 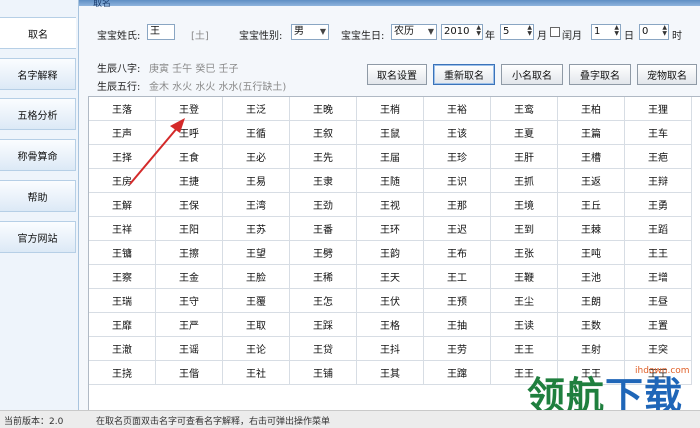 What do you see at coordinates (157, 151) in the screenshot?
I see `red-arrow-icon` at bounding box center [157, 151].